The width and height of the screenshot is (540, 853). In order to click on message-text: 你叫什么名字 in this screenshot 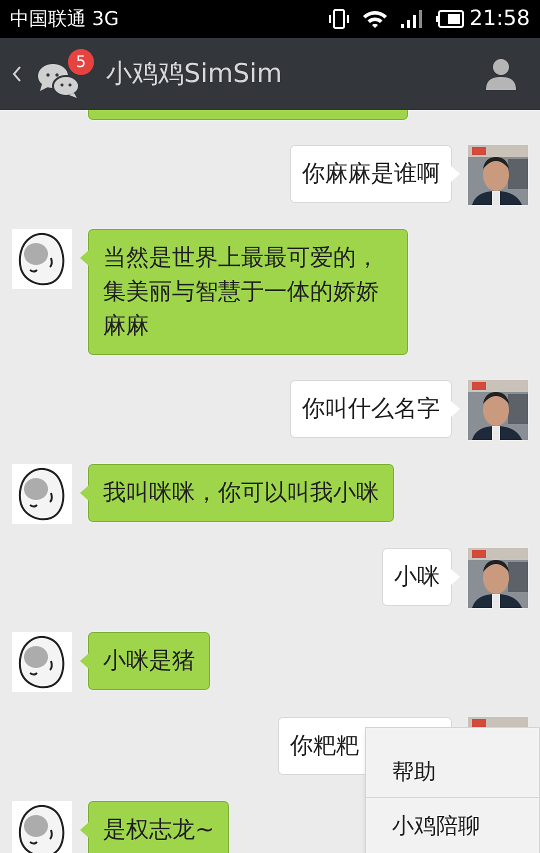, I will do `click(371, 409)`.